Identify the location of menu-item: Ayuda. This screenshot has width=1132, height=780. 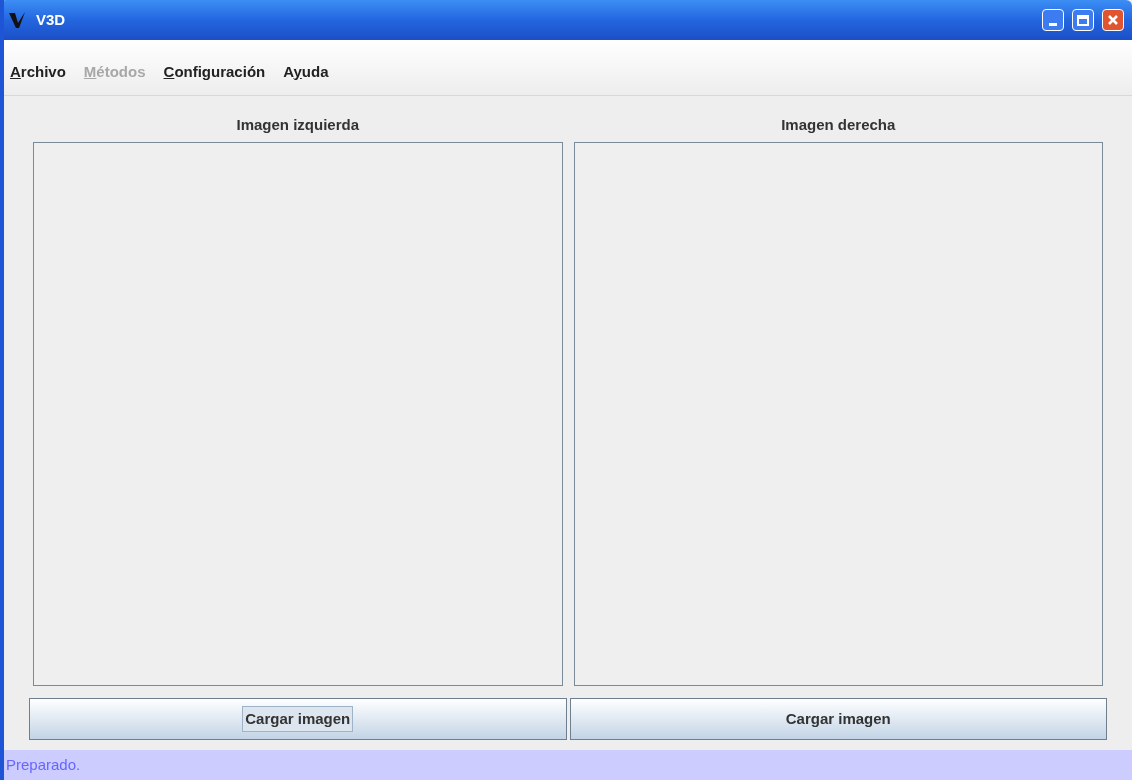
(306, 71).